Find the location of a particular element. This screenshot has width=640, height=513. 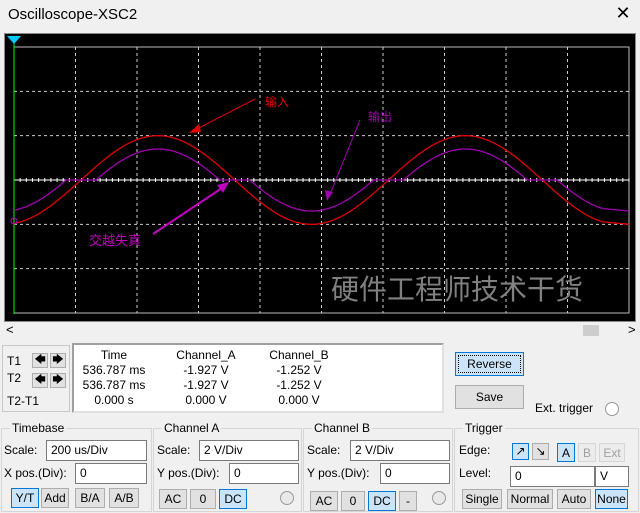

t1-channel-a: -1.927 V is located at coordinates (206, 370).